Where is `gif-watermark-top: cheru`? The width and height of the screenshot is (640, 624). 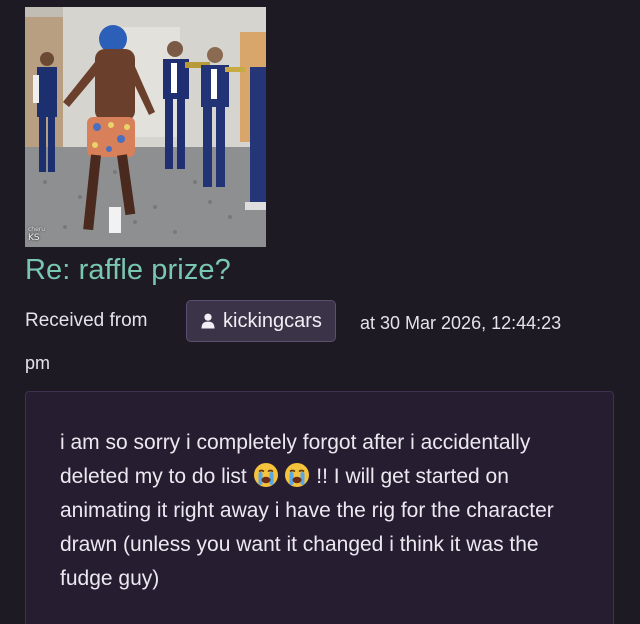 gif-watermark-top: cheru is located at coordinates (37, 229).